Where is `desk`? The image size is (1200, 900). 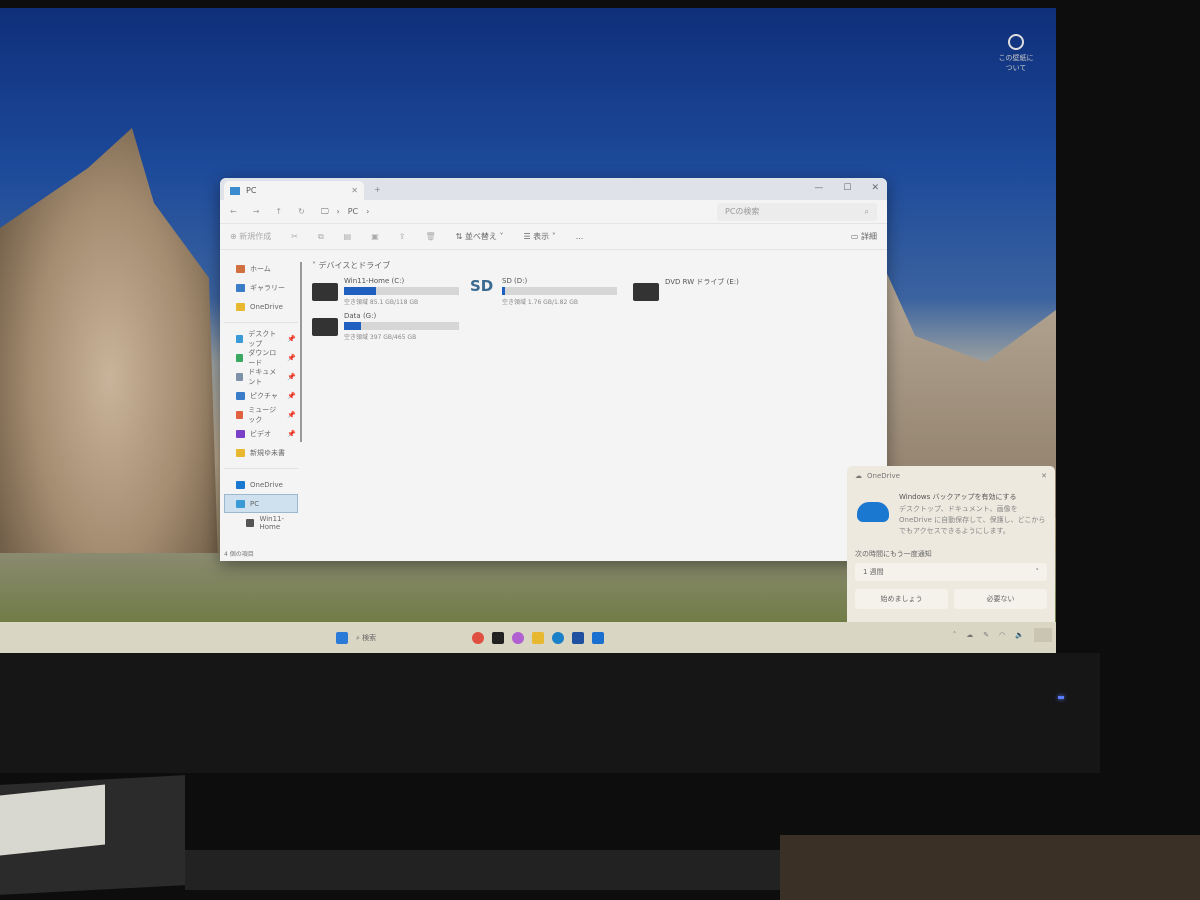
desk is located at coordinates (990, 867).